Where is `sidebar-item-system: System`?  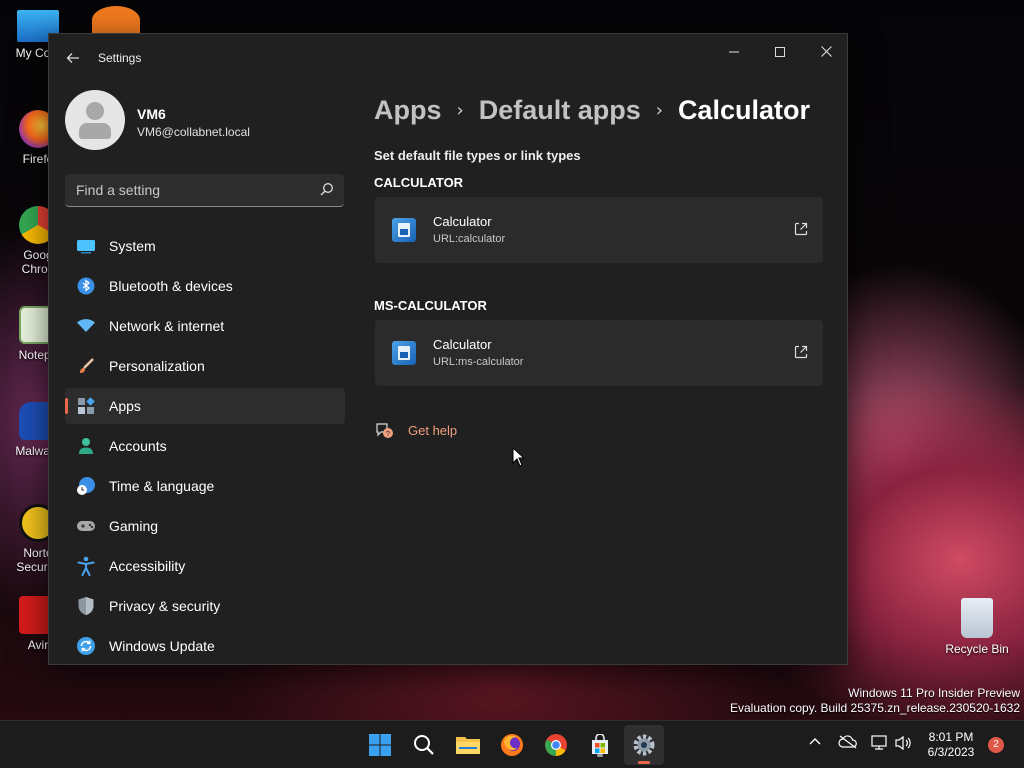
sidebar-item-system: System is located at coordinates (205, 246).